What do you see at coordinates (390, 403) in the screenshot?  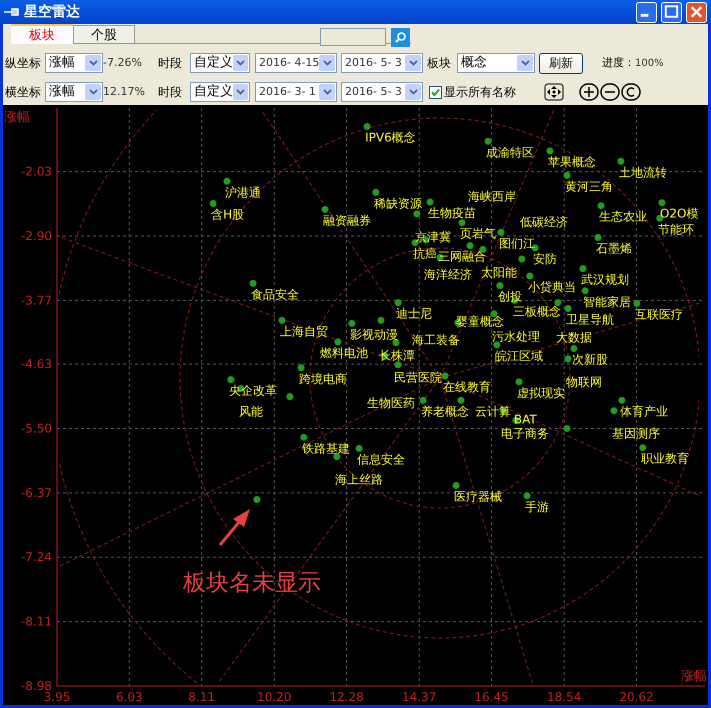 I see `point-label: 生物医药` at bounding box center [390, 403].